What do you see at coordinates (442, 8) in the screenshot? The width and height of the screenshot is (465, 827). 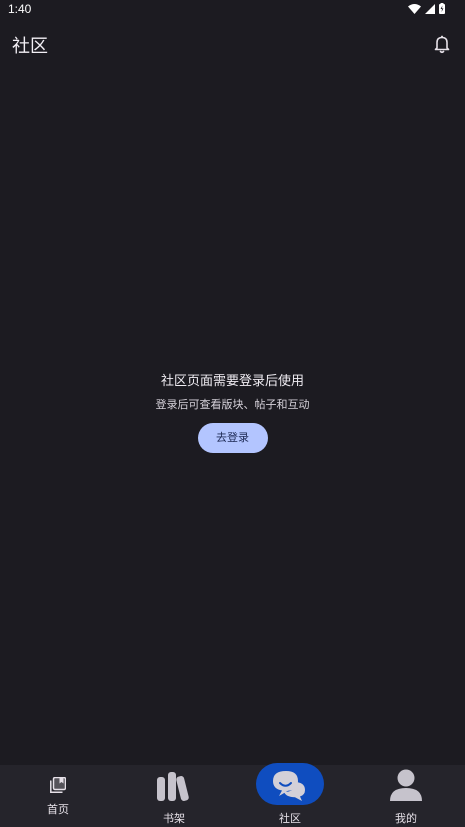 I see `battery-icon` at bounding box center [442, 8].